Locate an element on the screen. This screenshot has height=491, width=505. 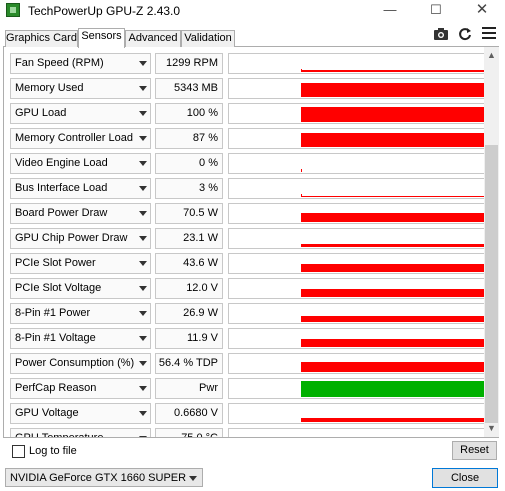
tab-graphics-card: Graphics Card is located at coordinates (41, 38).